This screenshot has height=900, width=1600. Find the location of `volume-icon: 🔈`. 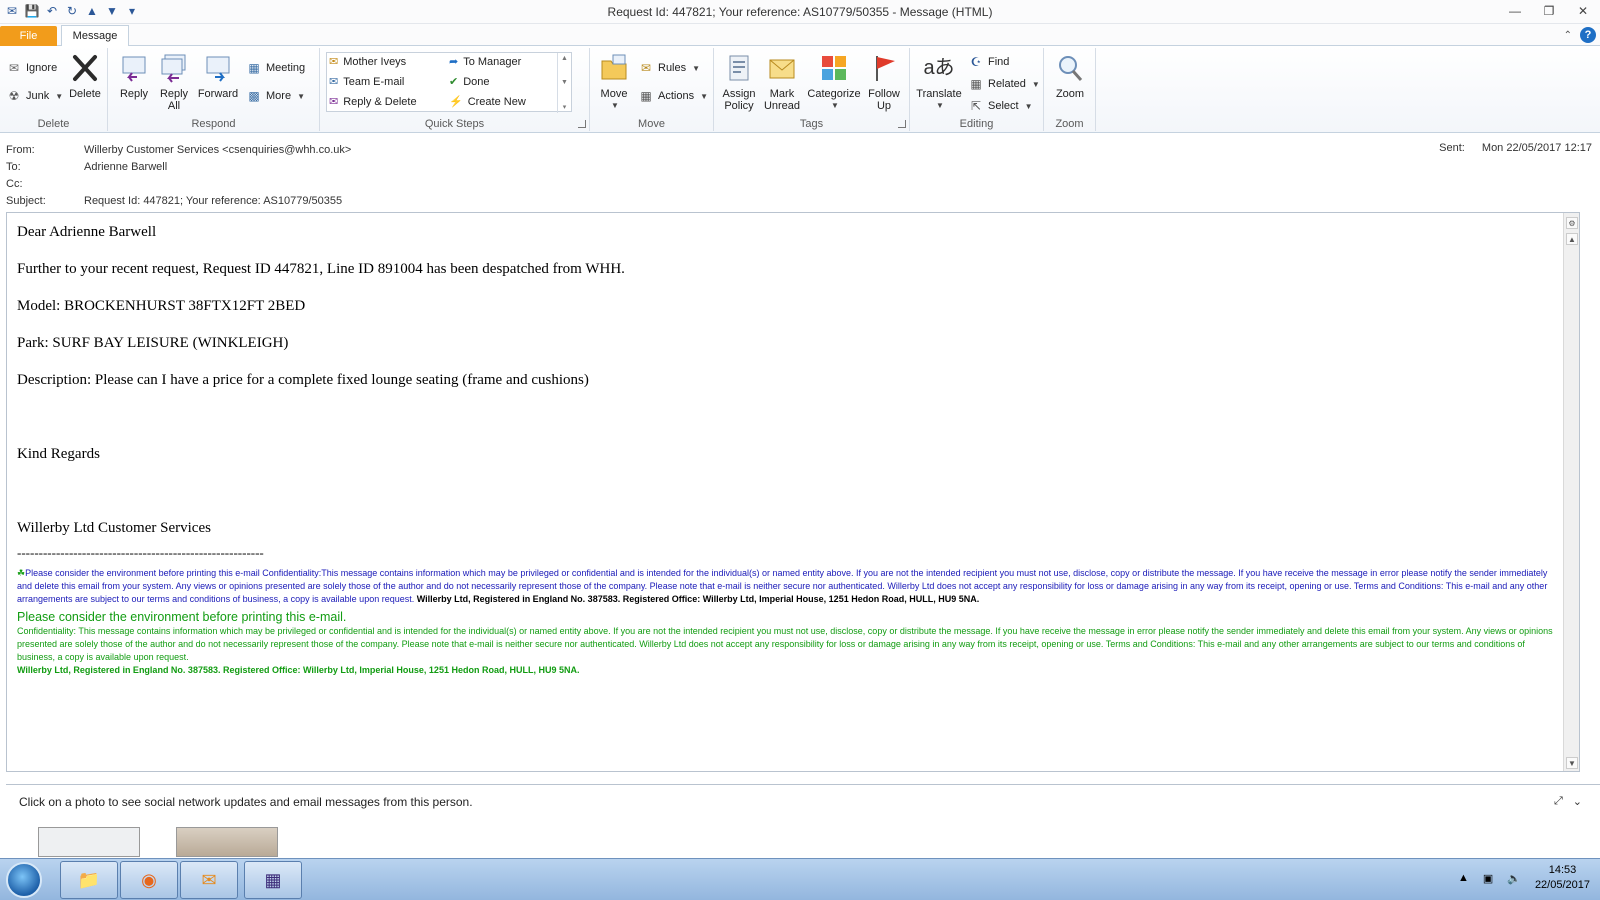

volume-icon: 🔈 is located at coordinates (1514, 878).